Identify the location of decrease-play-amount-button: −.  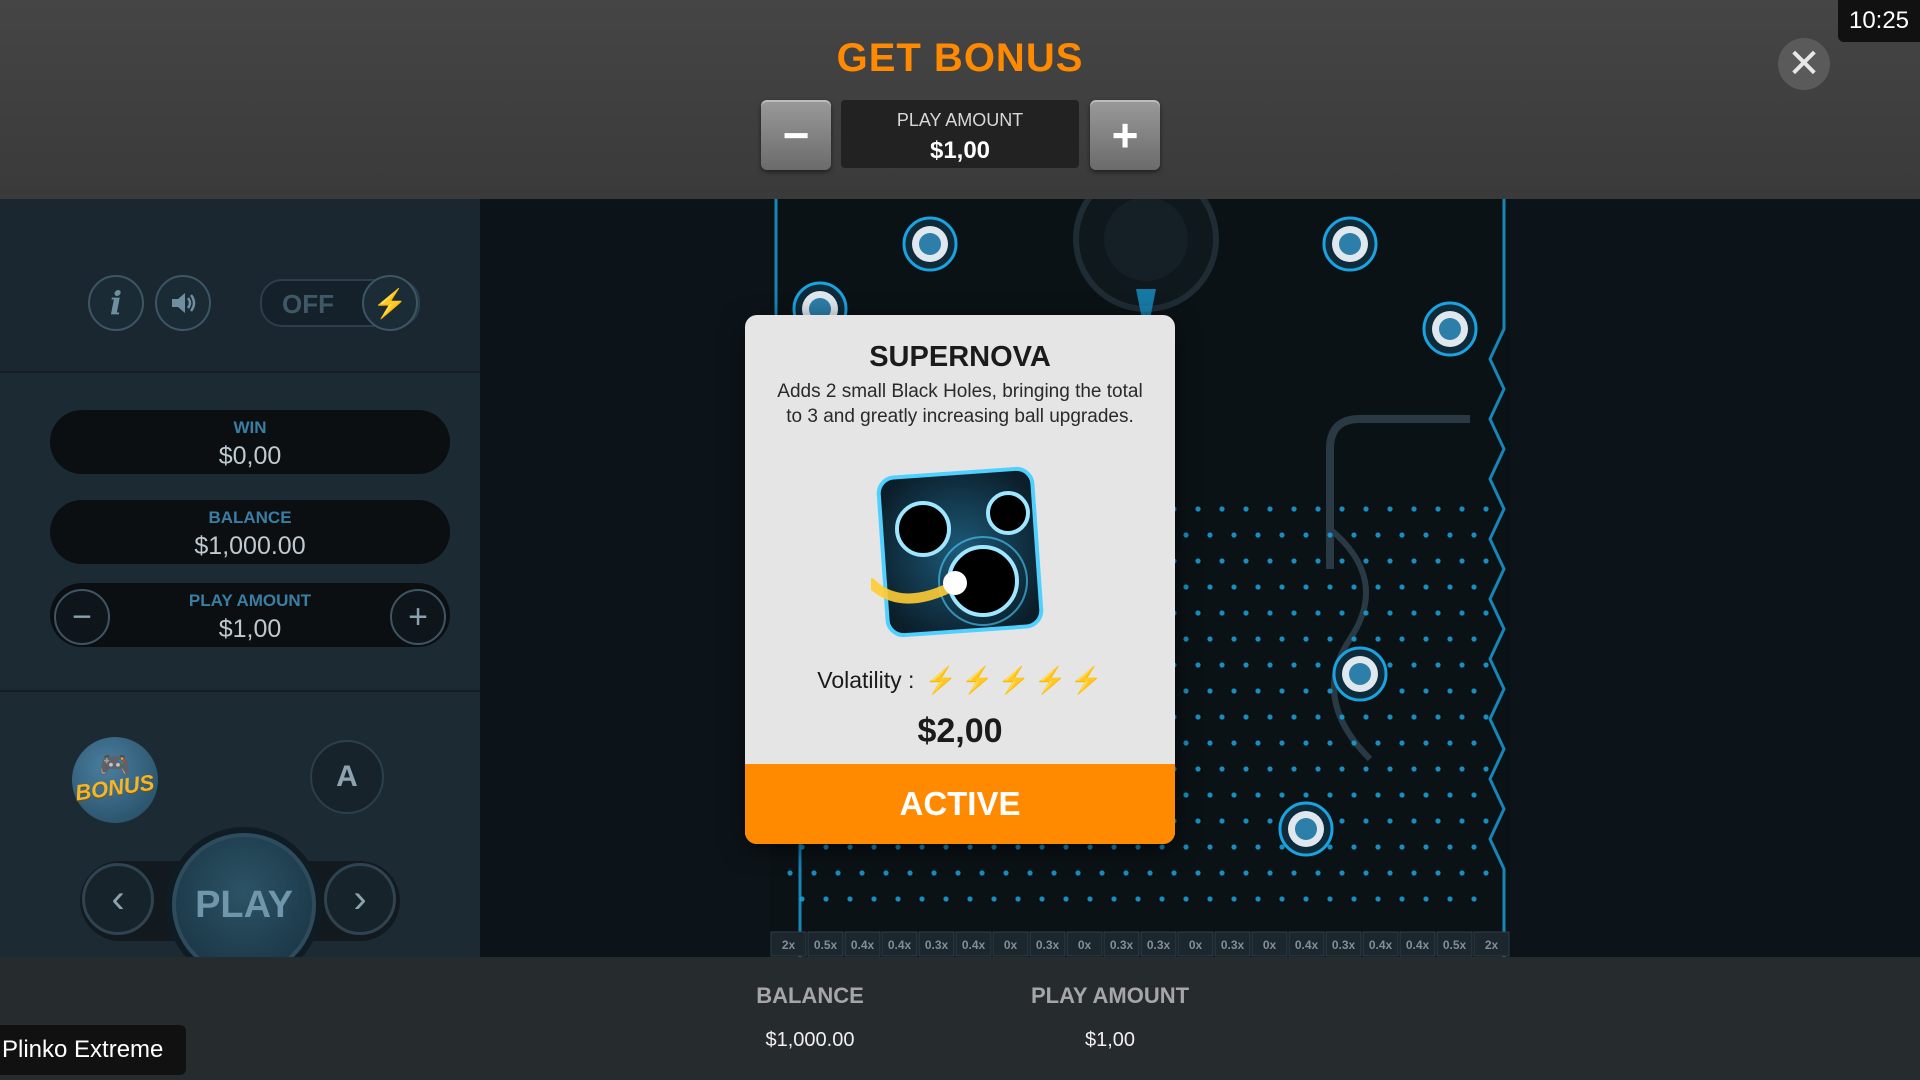
(796, 135).